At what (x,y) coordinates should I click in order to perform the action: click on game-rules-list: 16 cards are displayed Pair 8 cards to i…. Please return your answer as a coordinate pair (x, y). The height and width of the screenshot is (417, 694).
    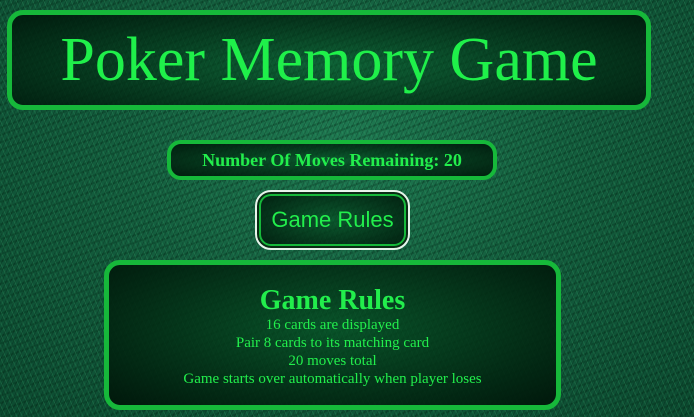
    Looking at the image, I should click on (332, 352).